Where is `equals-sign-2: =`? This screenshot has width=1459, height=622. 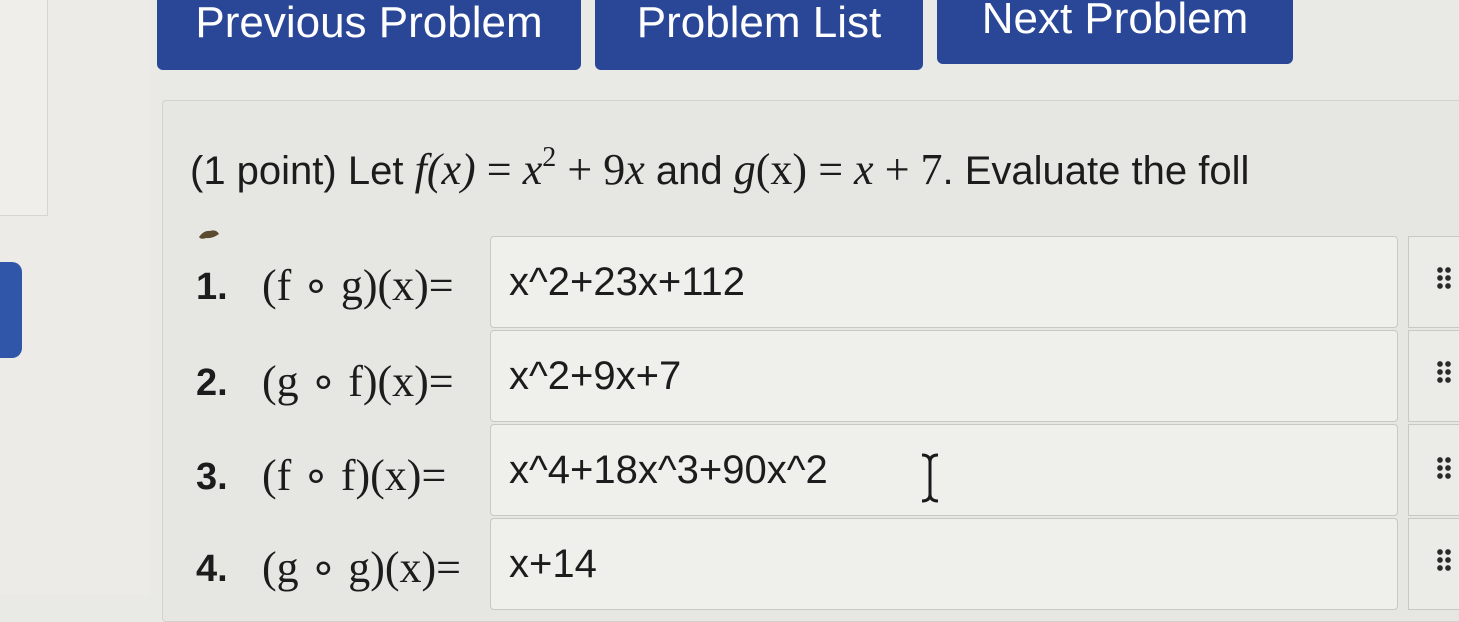
equals-sign-2: = is located at coordinates (836, 169).